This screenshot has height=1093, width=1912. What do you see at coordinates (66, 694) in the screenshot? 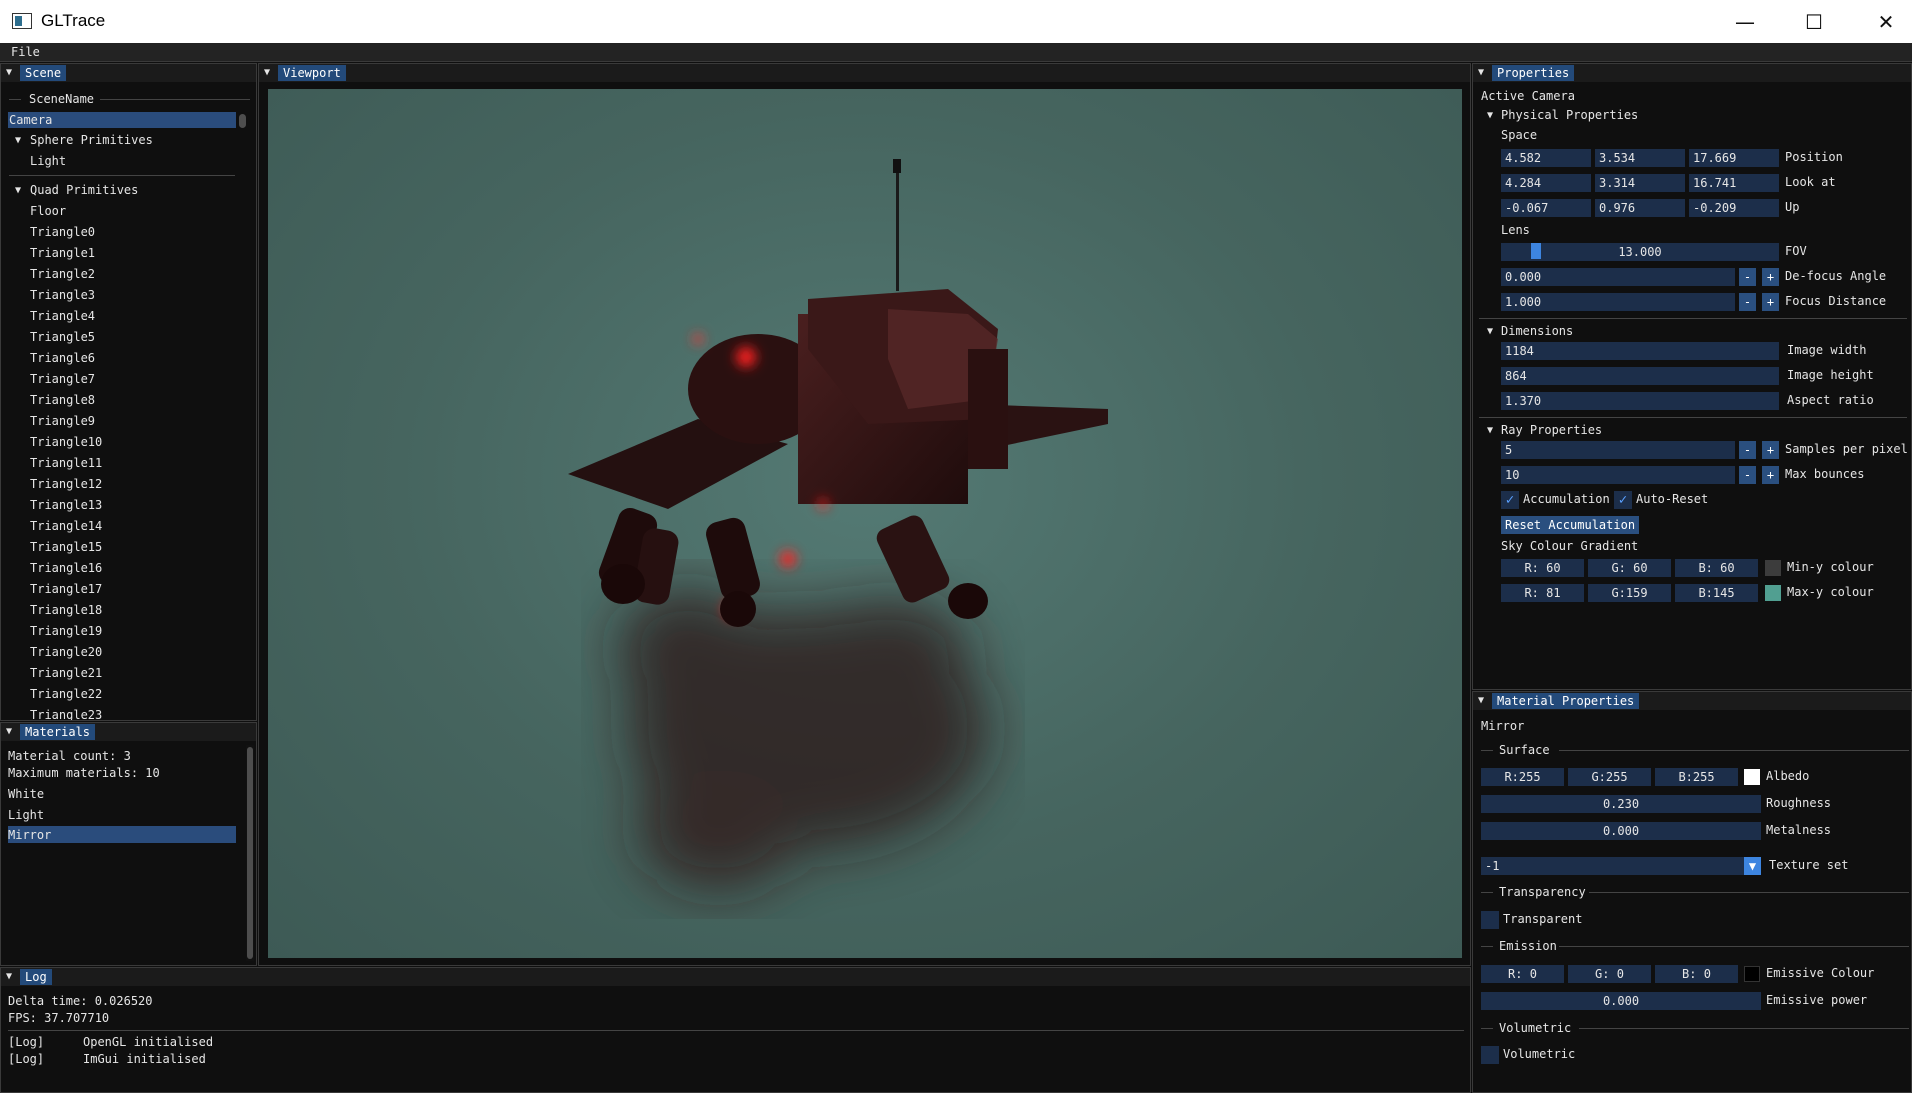
I see `tree-item-quad: Triangle22` at bounding box center [66, 694].